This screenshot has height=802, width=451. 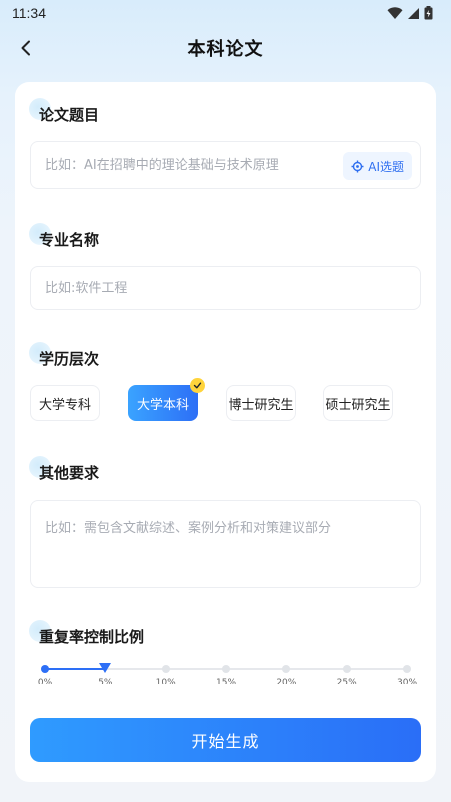 I want to click on level-option-doctoral: 博士研究生, so click(x=261, y=403).